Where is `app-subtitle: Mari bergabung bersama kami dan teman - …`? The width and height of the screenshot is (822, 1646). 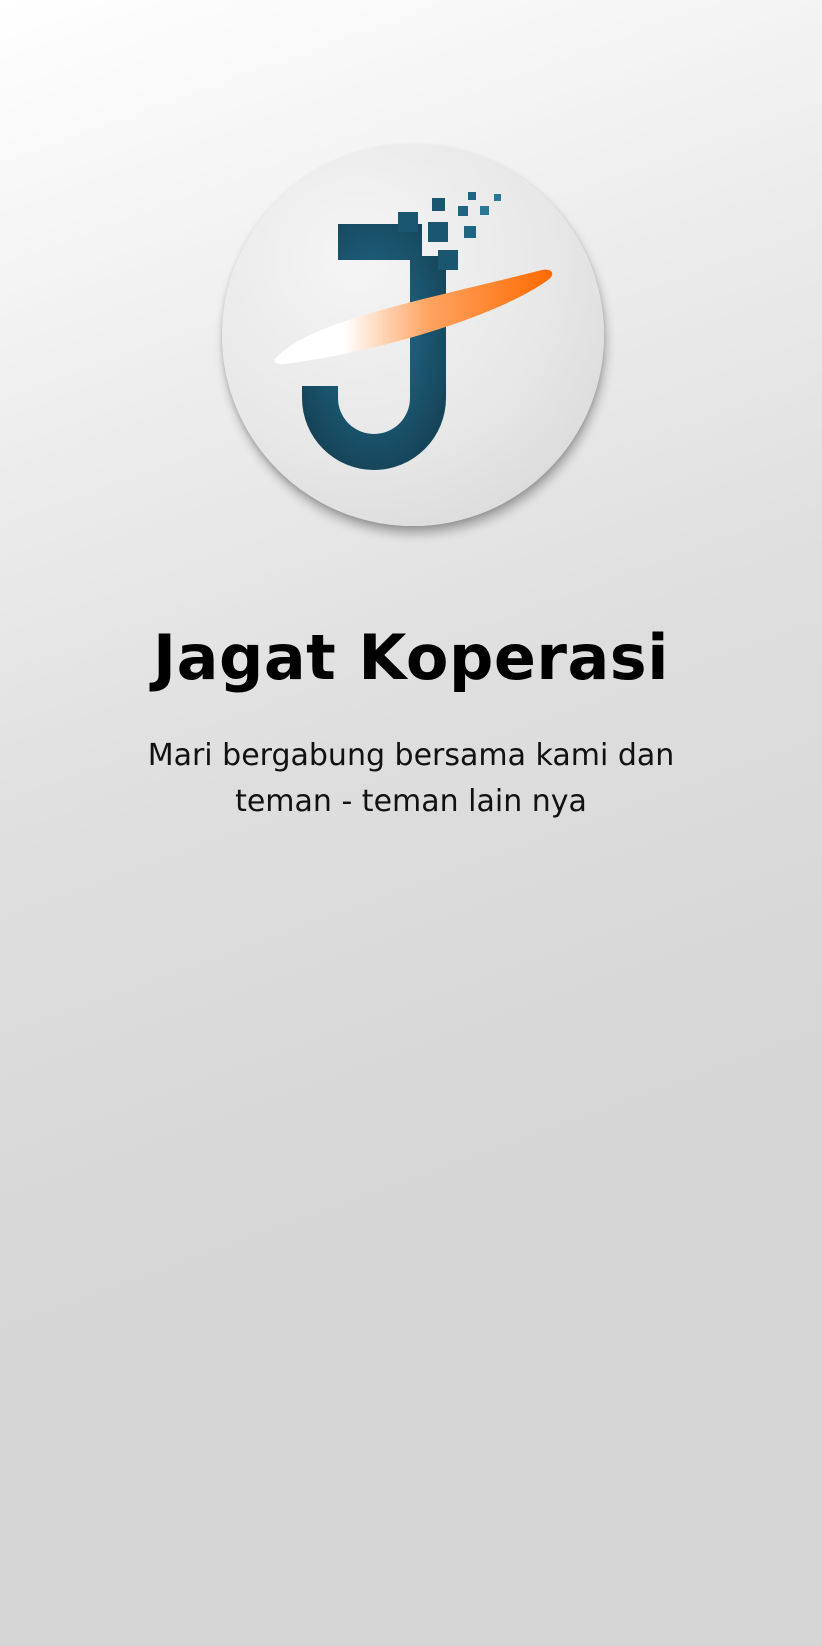
app-subtitle: Mari bergabung bersama kami dan teman - … is located at coordinates (411, 778).